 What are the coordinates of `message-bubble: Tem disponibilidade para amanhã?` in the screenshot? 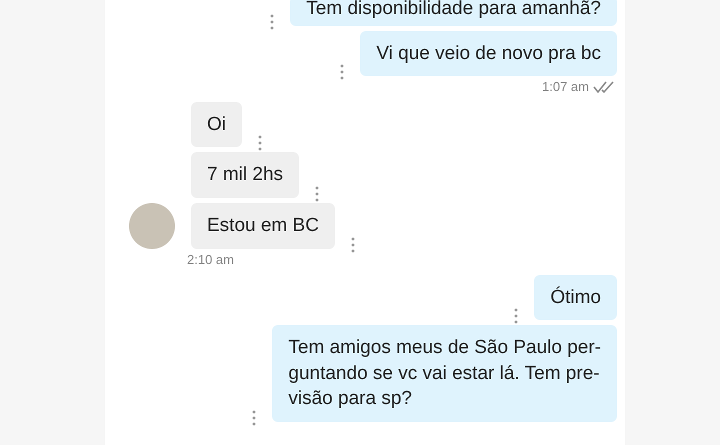 It's located at (453, 13).